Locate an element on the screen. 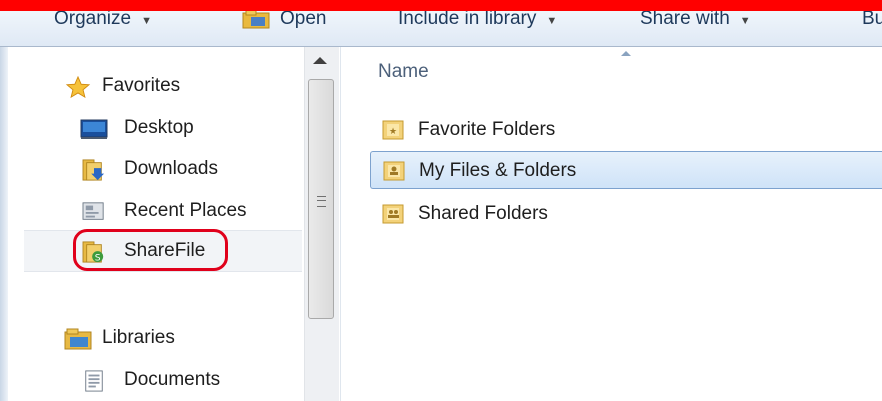  sidebar-item-label: Documents is located at coordinates (172, 379).